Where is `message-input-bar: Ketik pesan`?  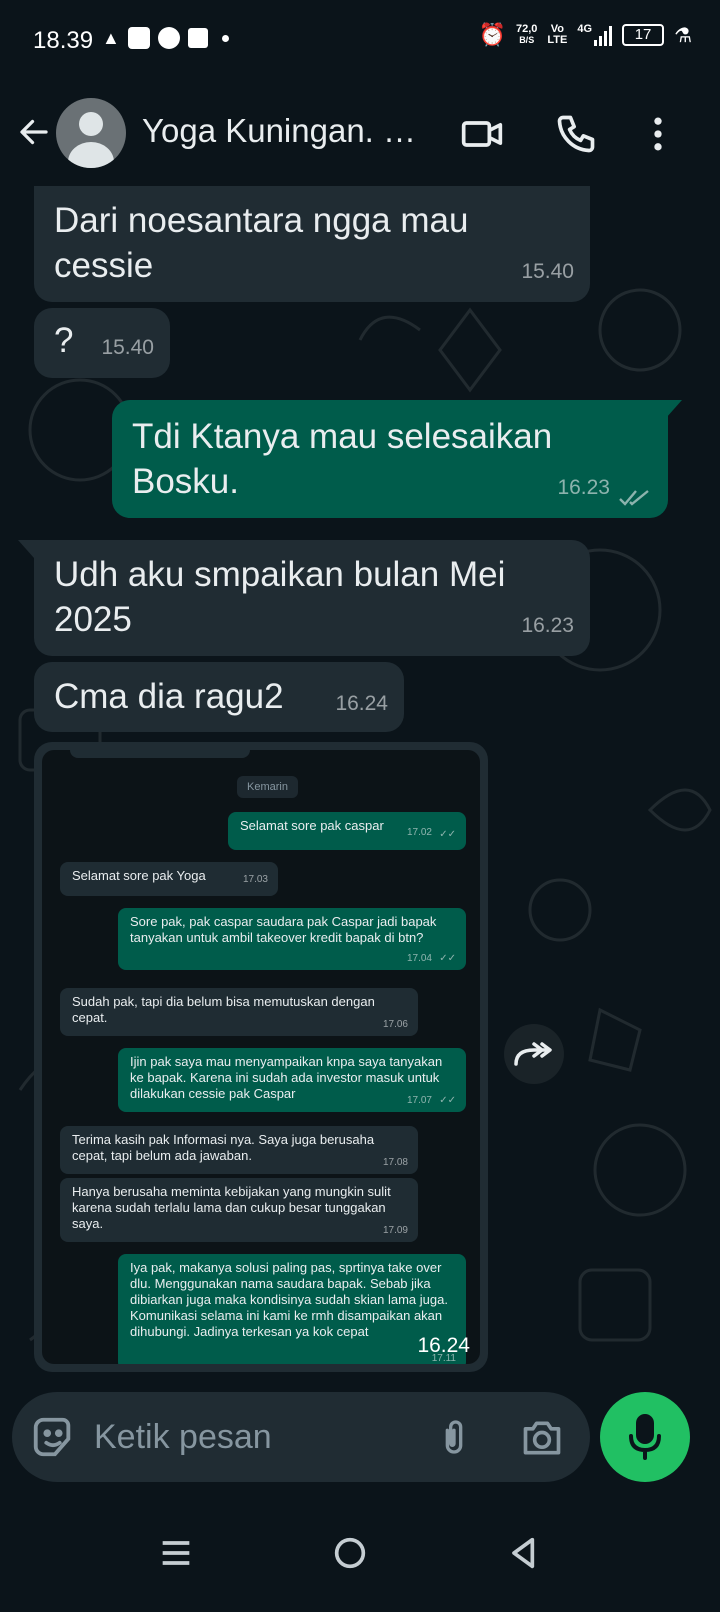
message-input-bar: Ketik pesan is located at coordinates (301, 1437).